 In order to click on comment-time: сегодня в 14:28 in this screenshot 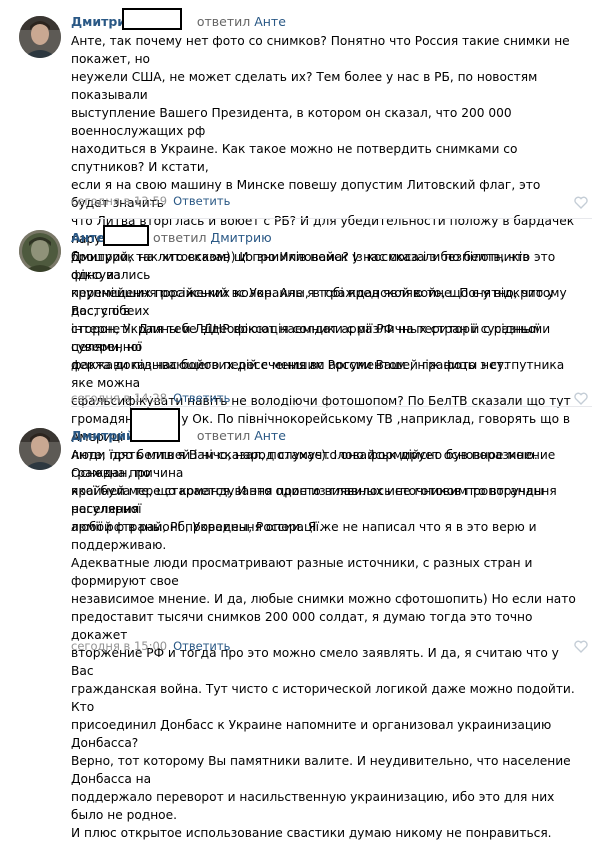, I will do `click(119, 398)`.